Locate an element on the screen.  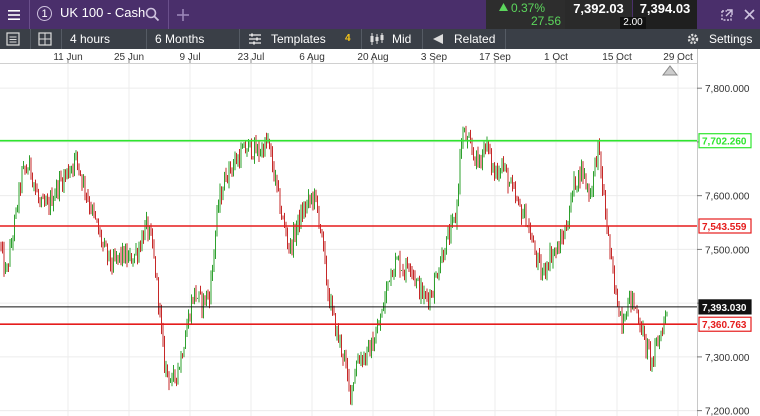
y-tick-label: 7,200.000 is located at coordinates (727, 411).